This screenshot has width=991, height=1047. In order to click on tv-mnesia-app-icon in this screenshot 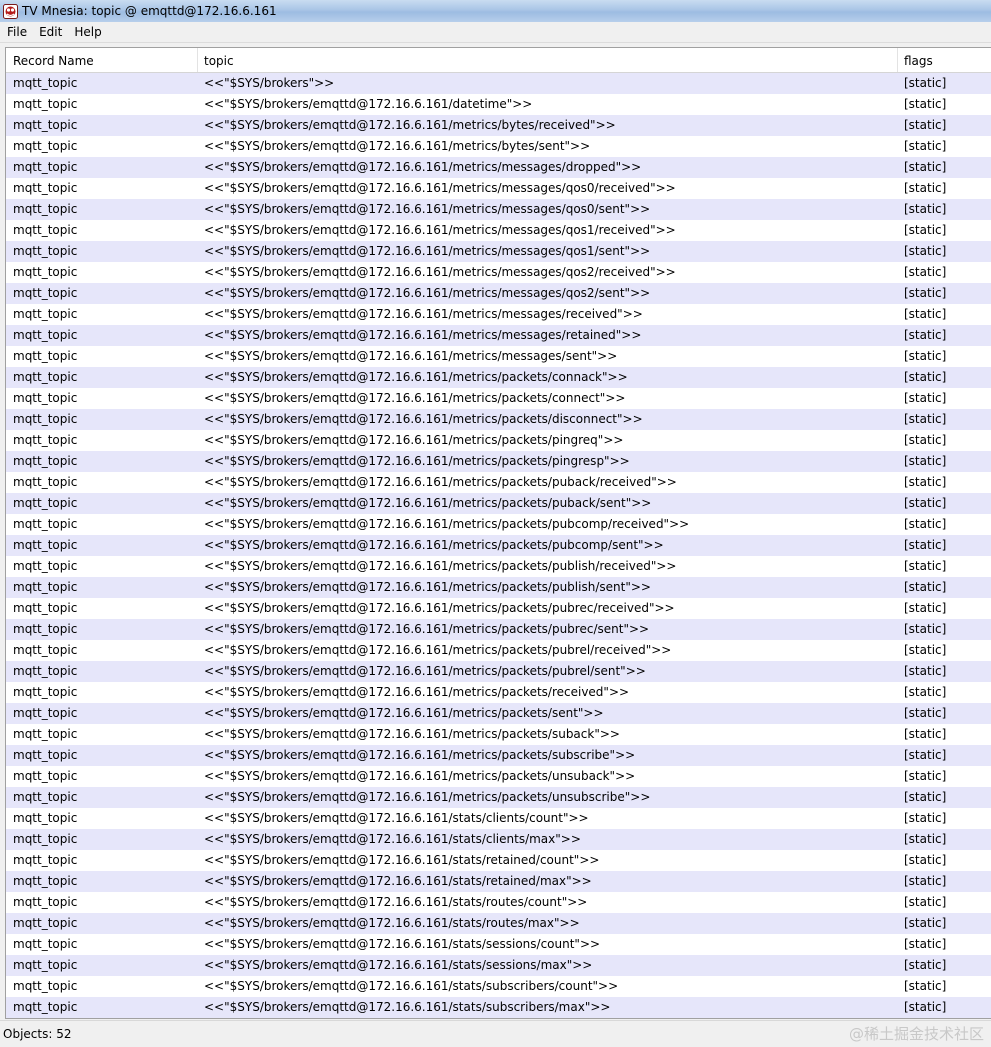, I will do `click(10, 11)`.